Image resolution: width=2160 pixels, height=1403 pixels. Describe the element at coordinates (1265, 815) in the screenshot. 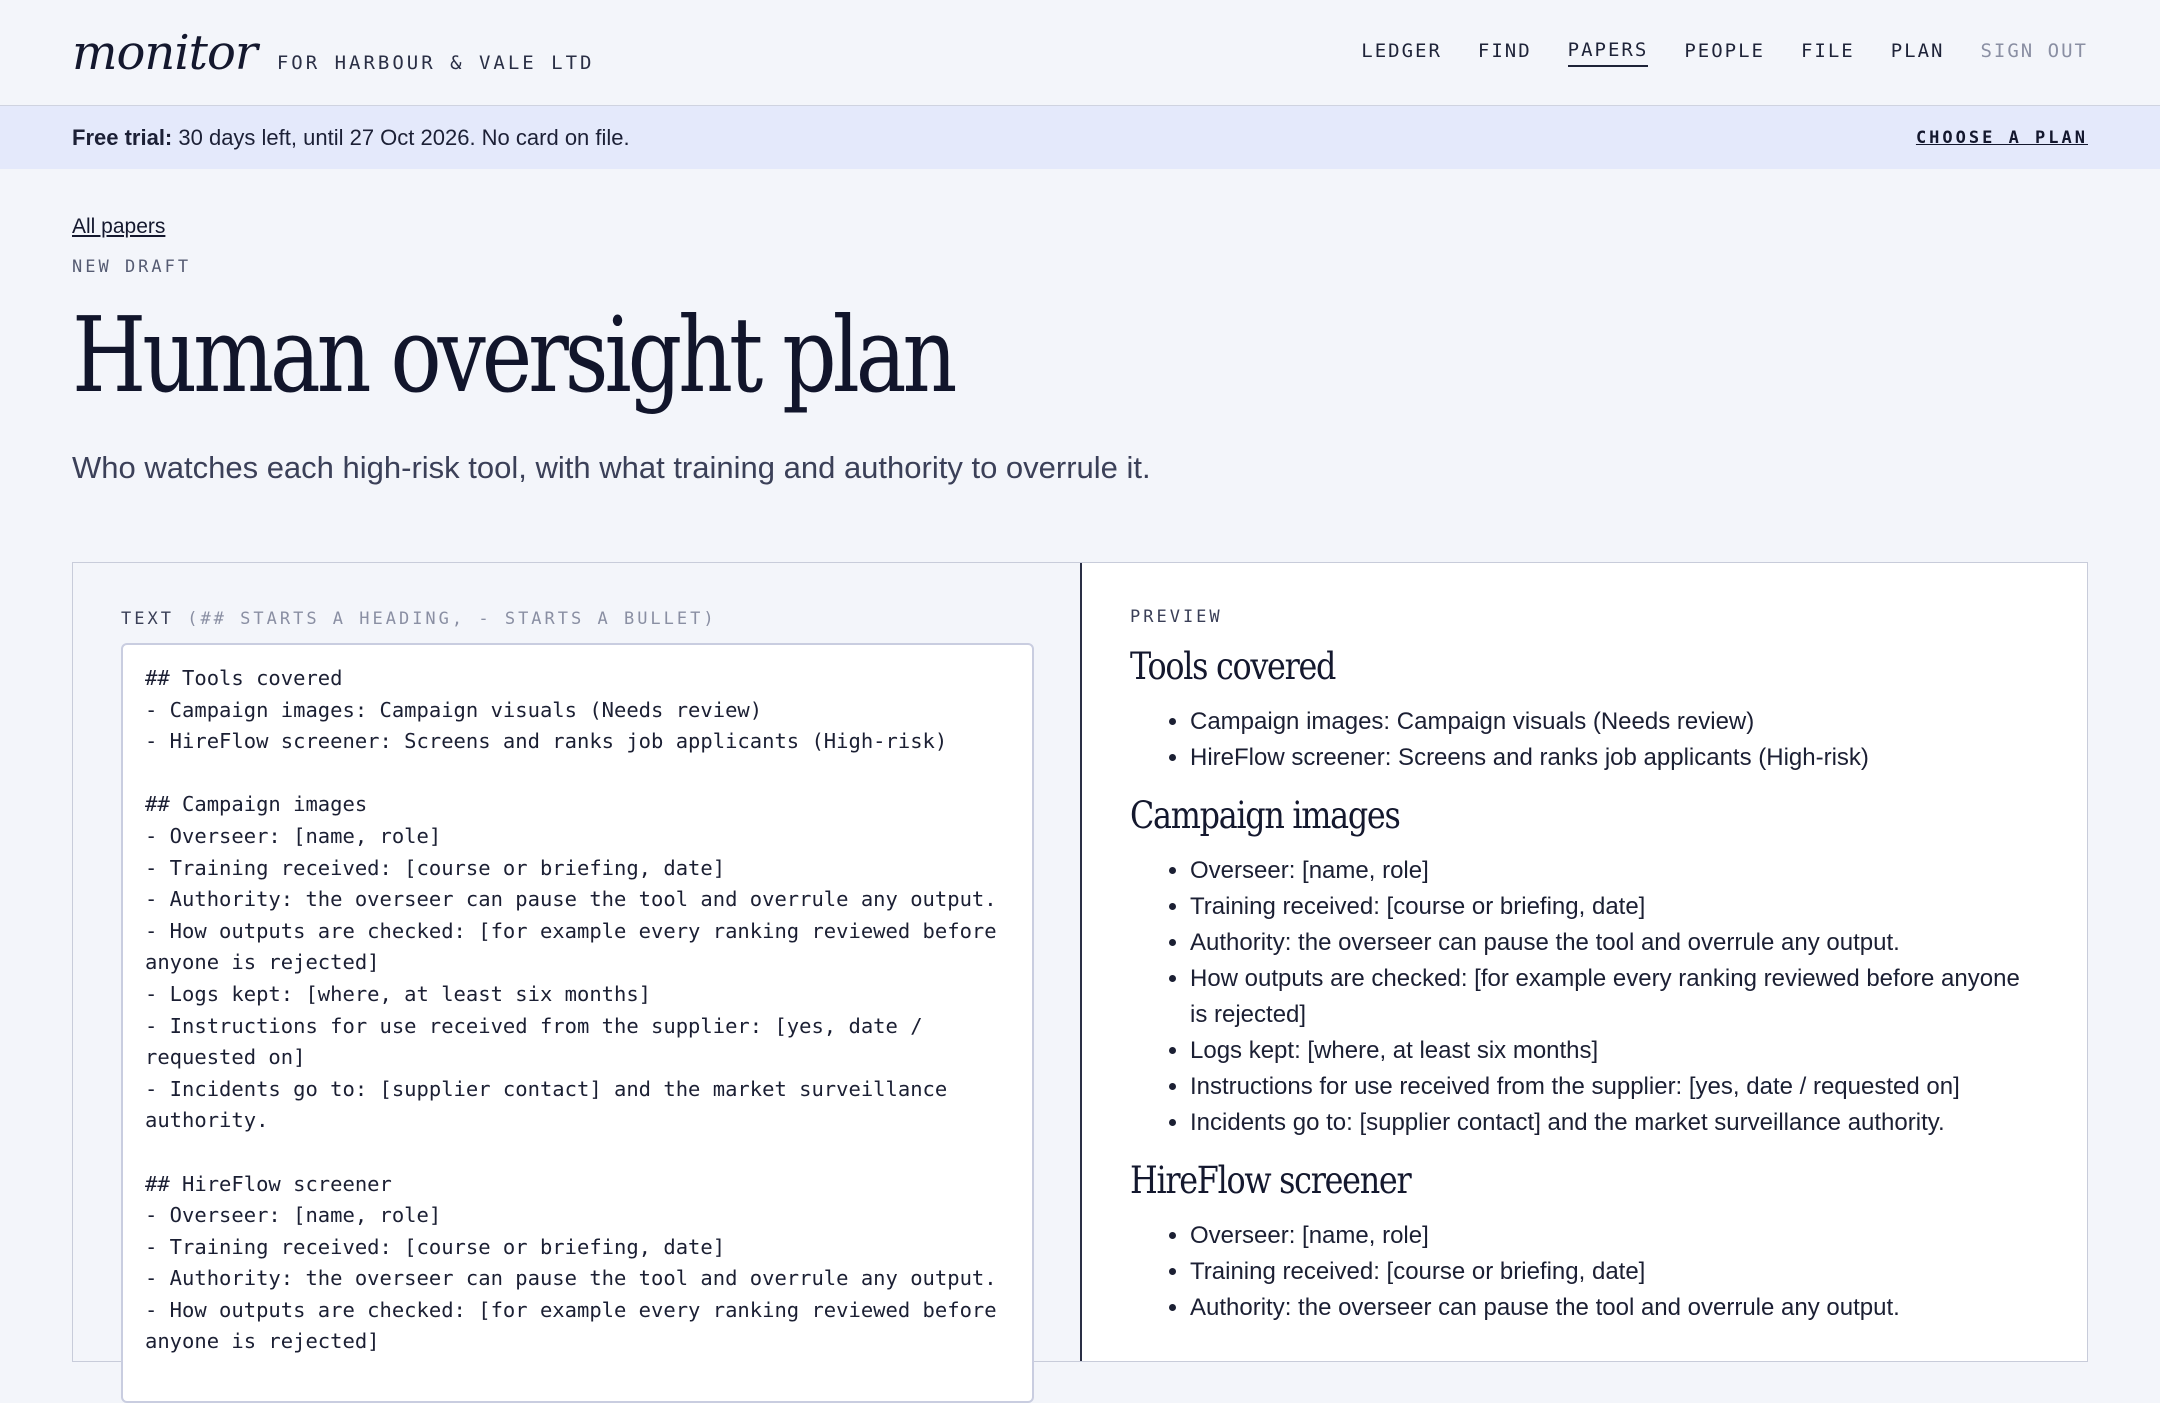

I see `preview-heading: Campaign images` at that location.